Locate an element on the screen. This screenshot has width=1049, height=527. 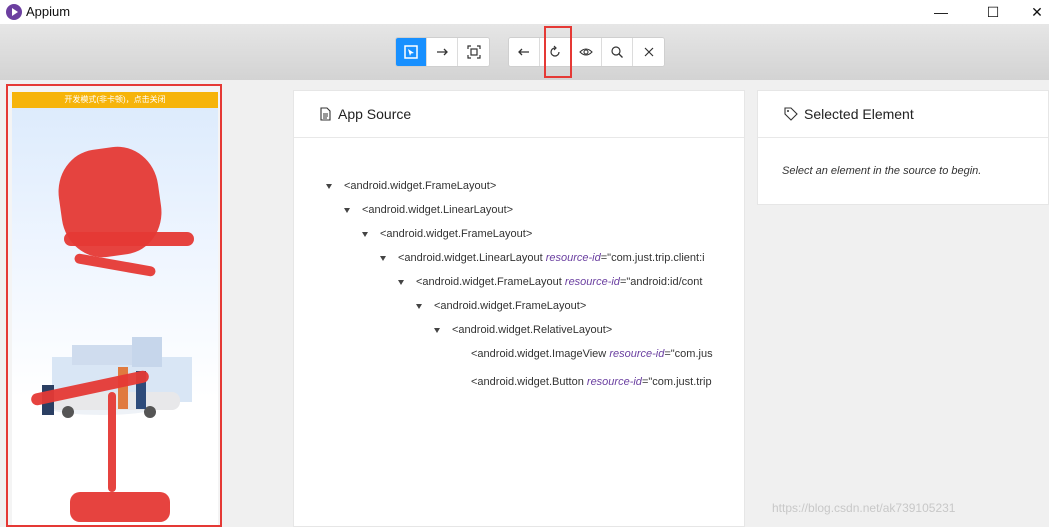
dev-mode-banner: 开发模式(非卡顿)，点击关闭 is located at coordinates (115, 100).